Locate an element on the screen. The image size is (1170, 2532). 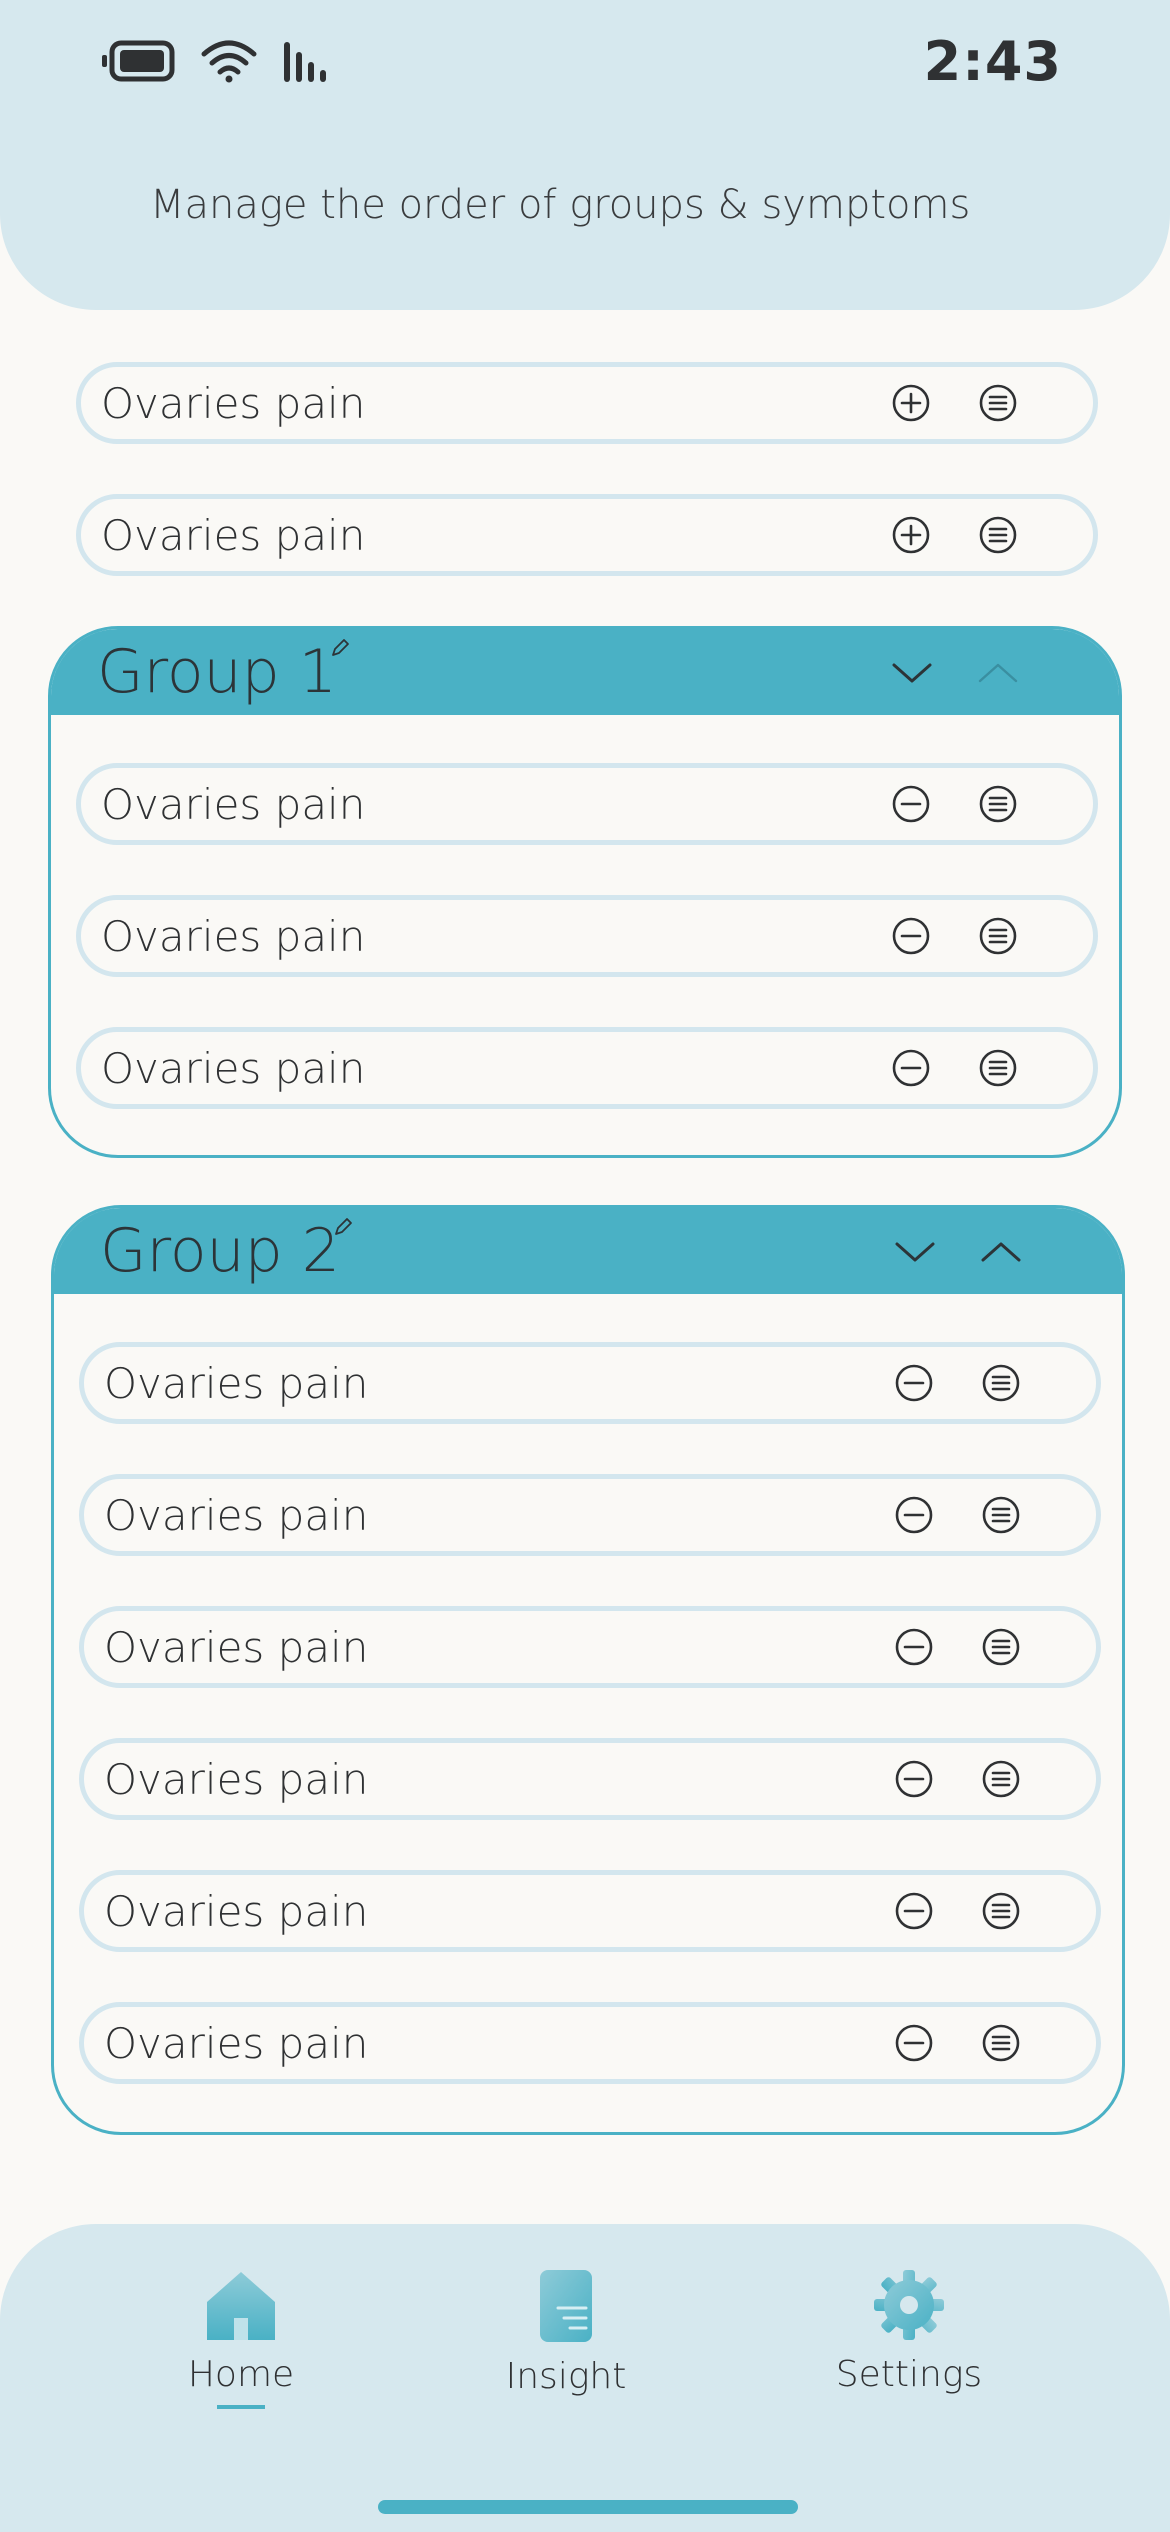
gear-icon is located at coordinates (909, 2305).